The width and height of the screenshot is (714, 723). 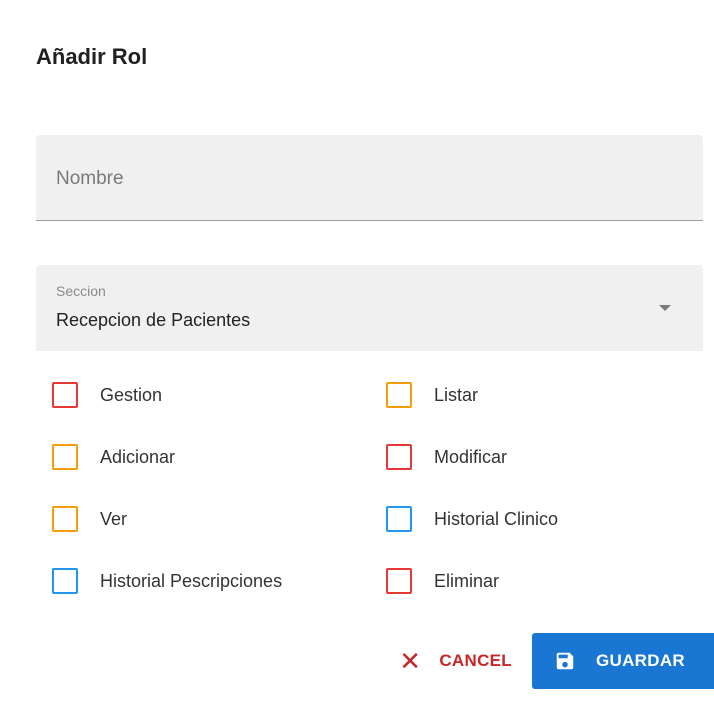 What do you see at coordinates (467, 580) in the screenshot?
I see `permission-label: Eliminar` at bounding box center [467, 580].